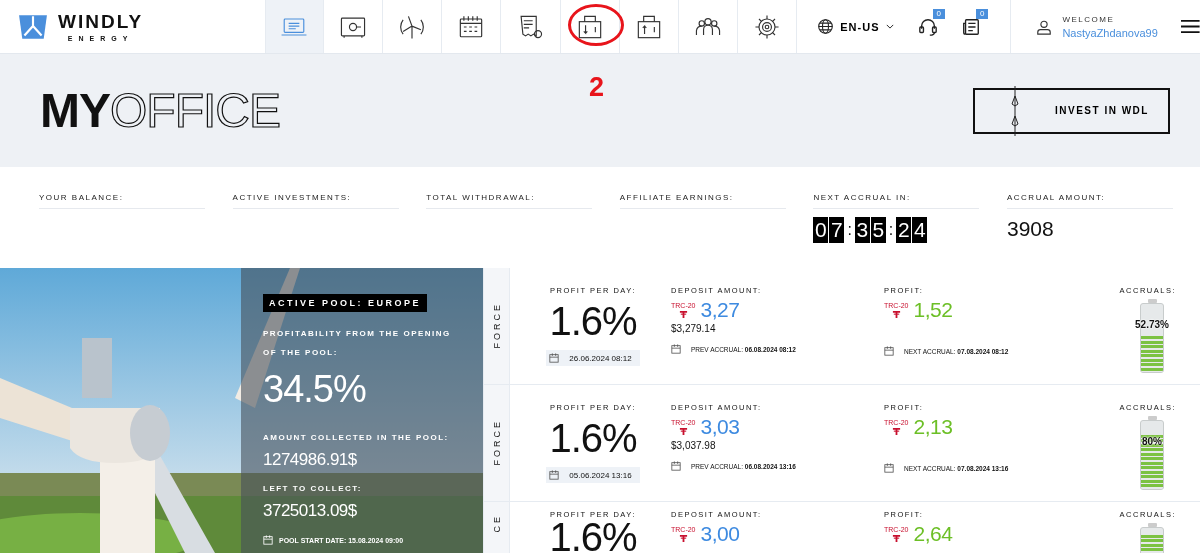  What do you see at coordinates (1089, 201) in the screenshot?
I see `stat-label: ACCRUAL AMOUNT:` at bounding box center [1089, 201].